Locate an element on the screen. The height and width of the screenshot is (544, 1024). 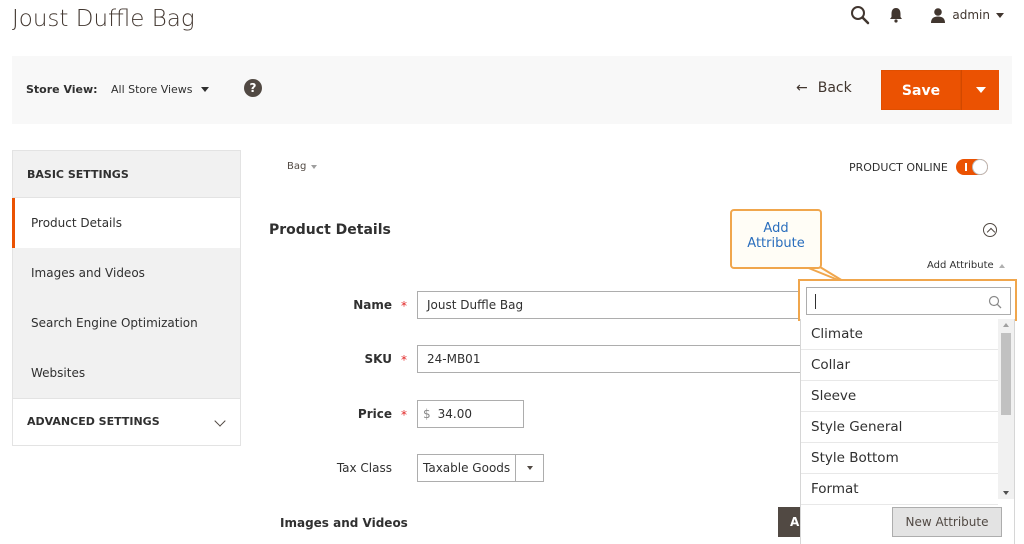
attribute-search-input is located at coordinates (908, 301).